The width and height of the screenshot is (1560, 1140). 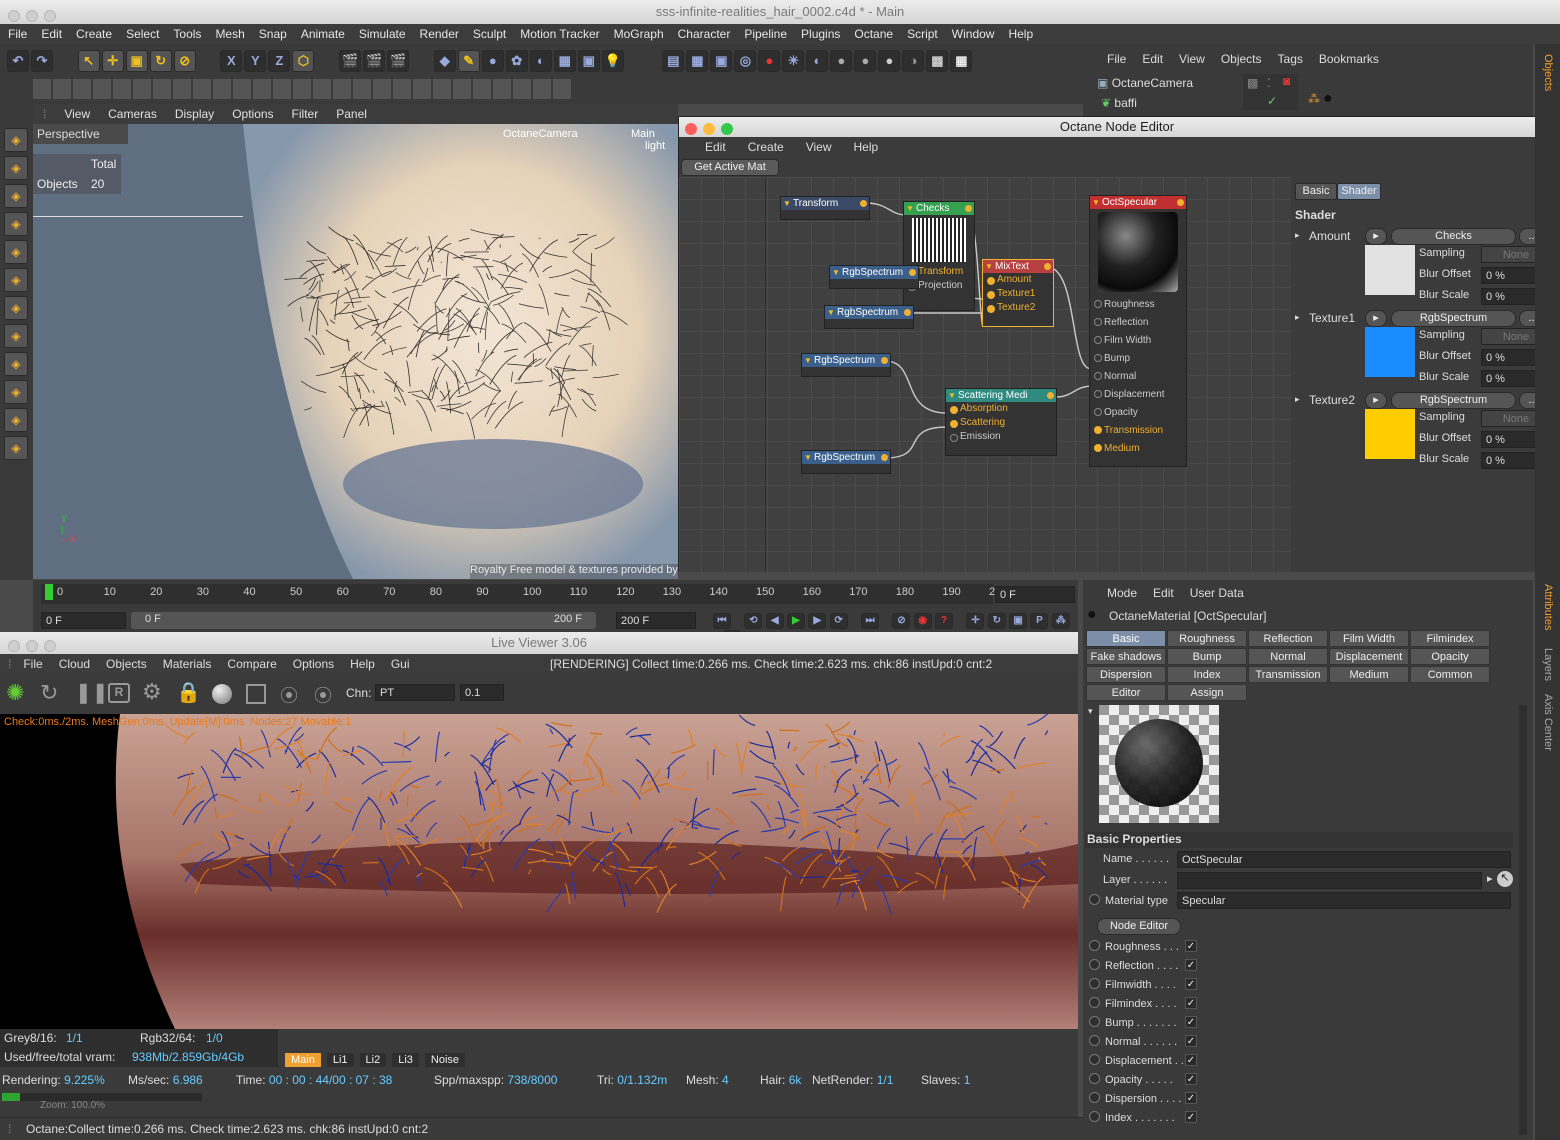 I want to click on attr-tab-medium: Medium, so click(x=1369, y=674).